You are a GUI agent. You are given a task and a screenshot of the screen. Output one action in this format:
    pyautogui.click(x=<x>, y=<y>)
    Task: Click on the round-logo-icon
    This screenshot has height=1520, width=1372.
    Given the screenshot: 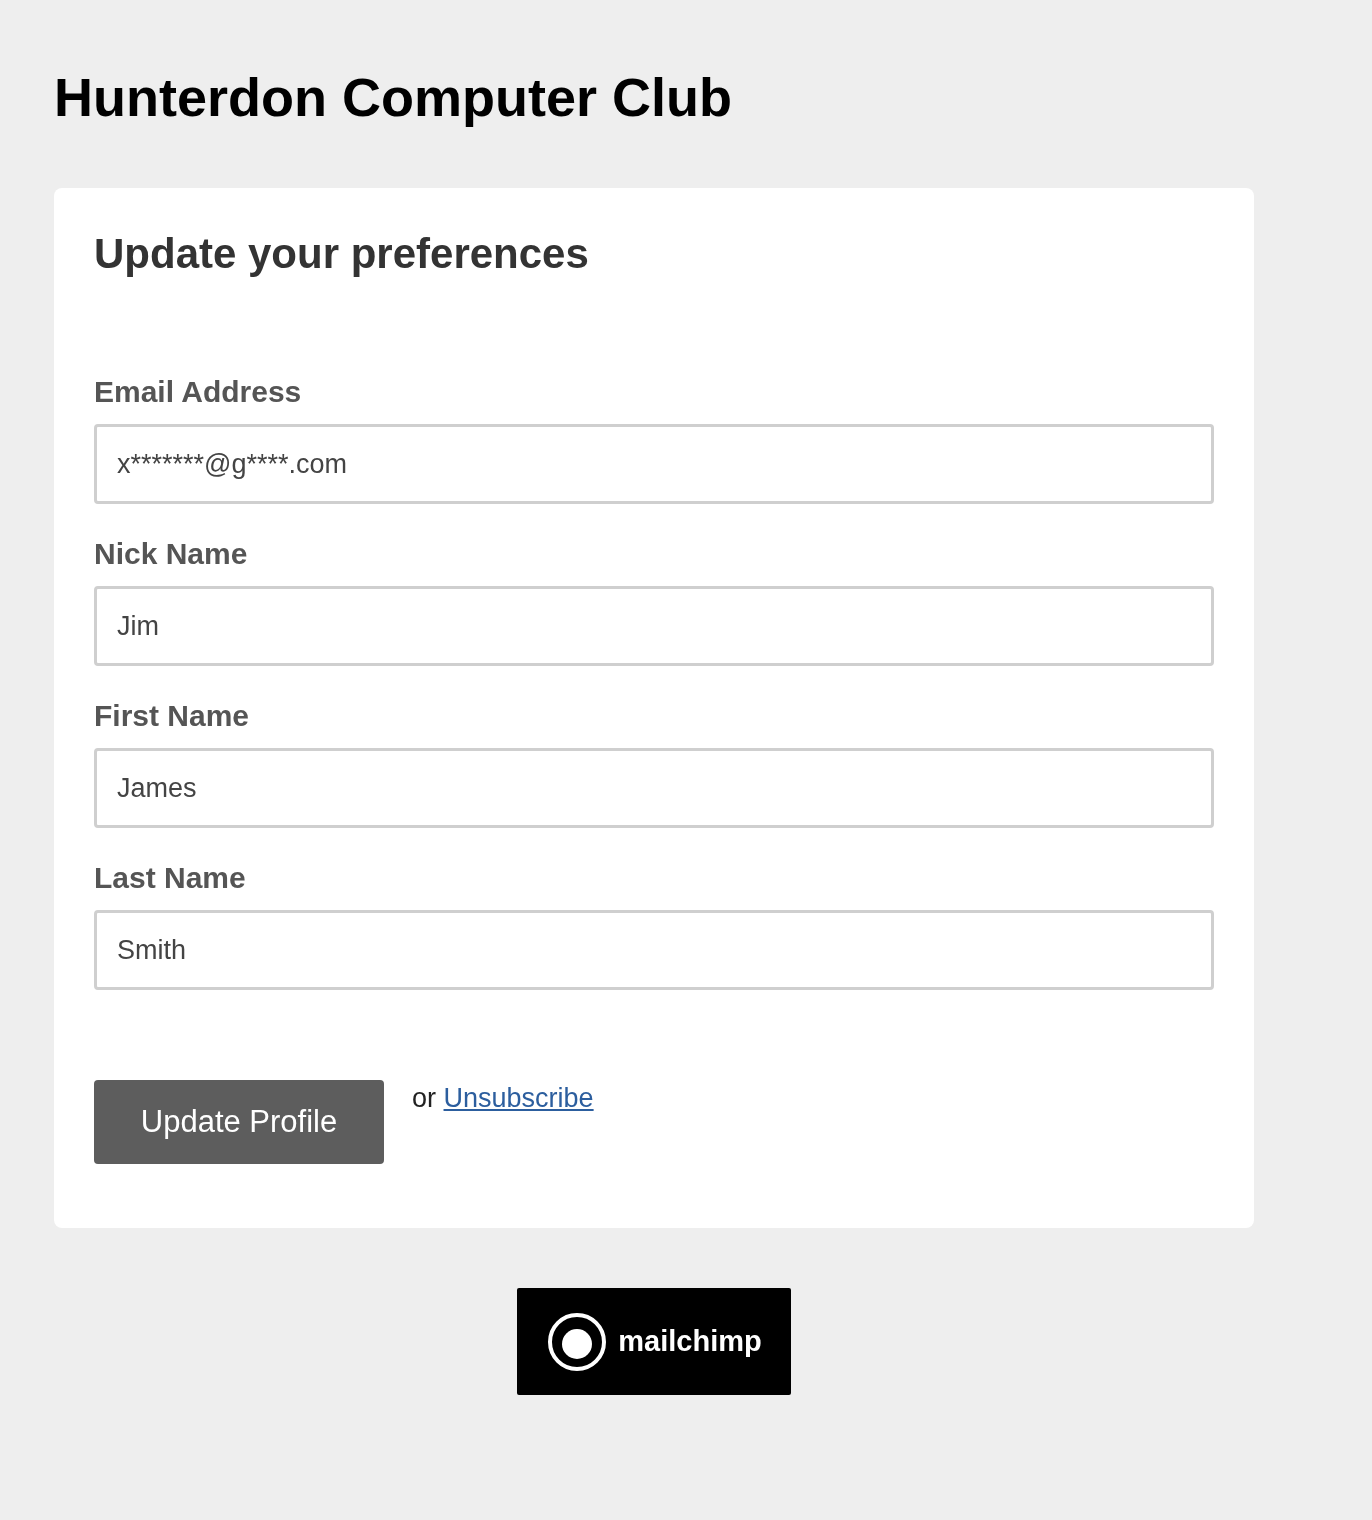 What is the action you would take?
    pyautogui.click(x=577, y=1341)
    